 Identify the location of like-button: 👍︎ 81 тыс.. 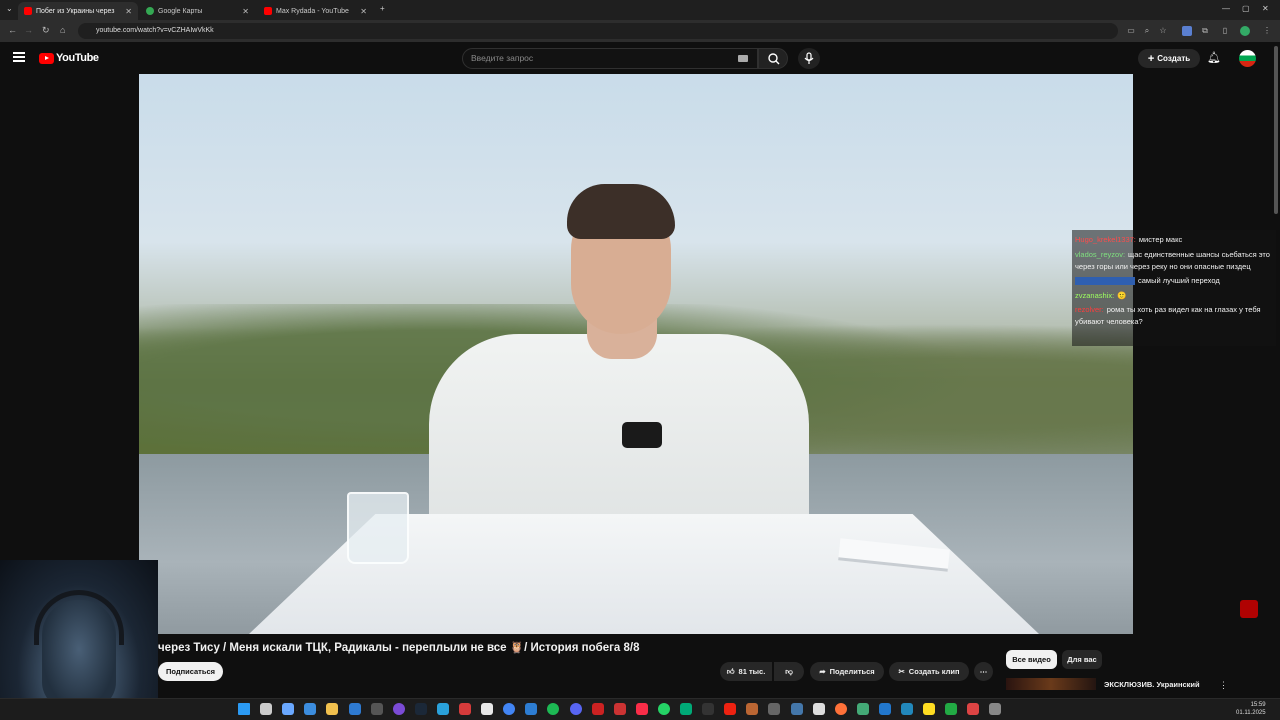
(746, 671).